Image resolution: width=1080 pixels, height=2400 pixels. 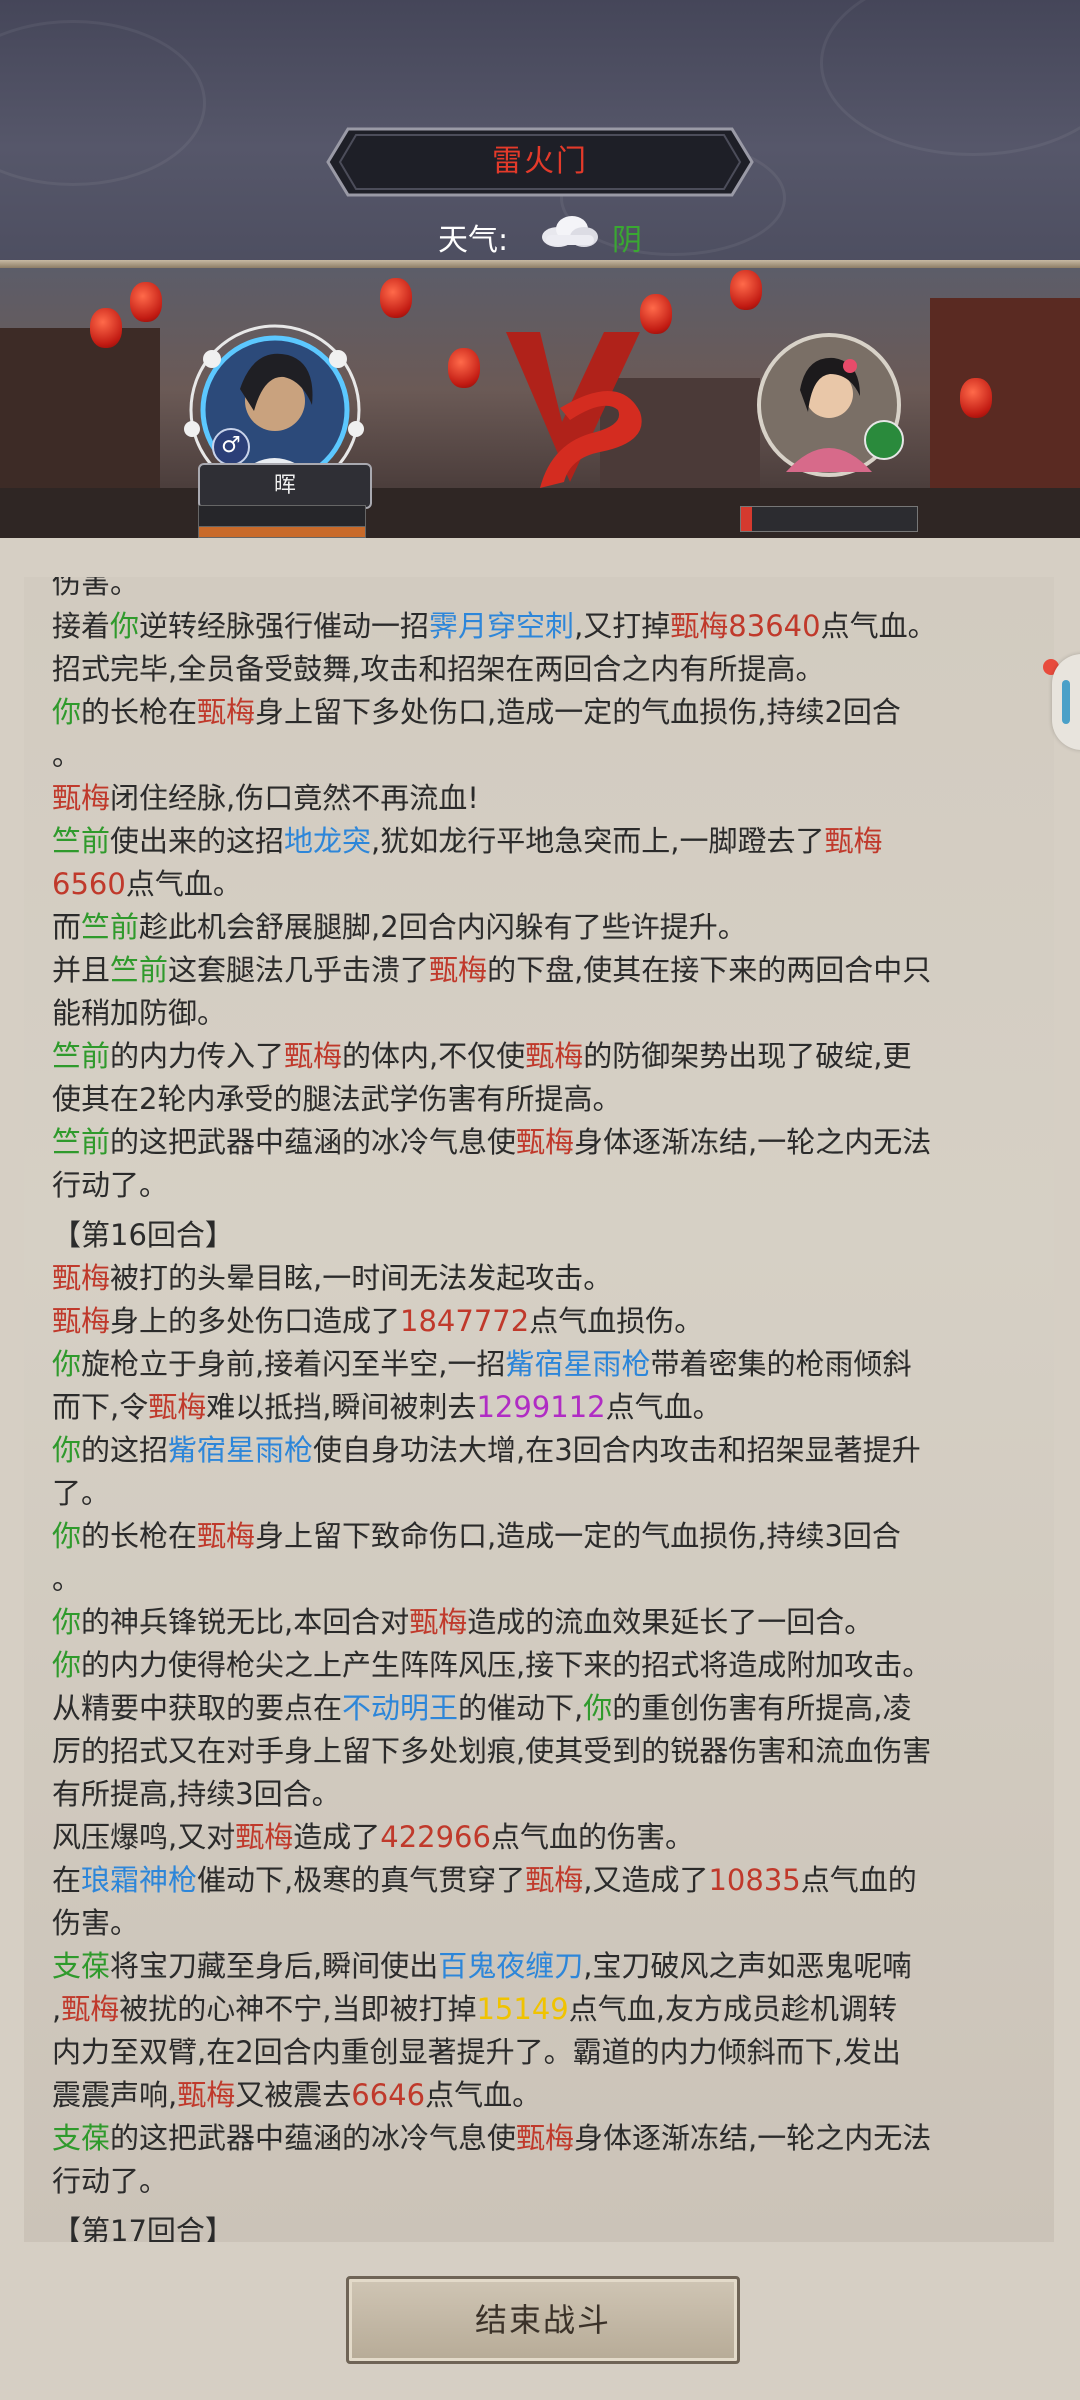 I want to click on log-line: 你的内力使得枪尖之上产生阵阵风压,接下来的招式将造成附加攻击。, so click(x=547, y=1665).